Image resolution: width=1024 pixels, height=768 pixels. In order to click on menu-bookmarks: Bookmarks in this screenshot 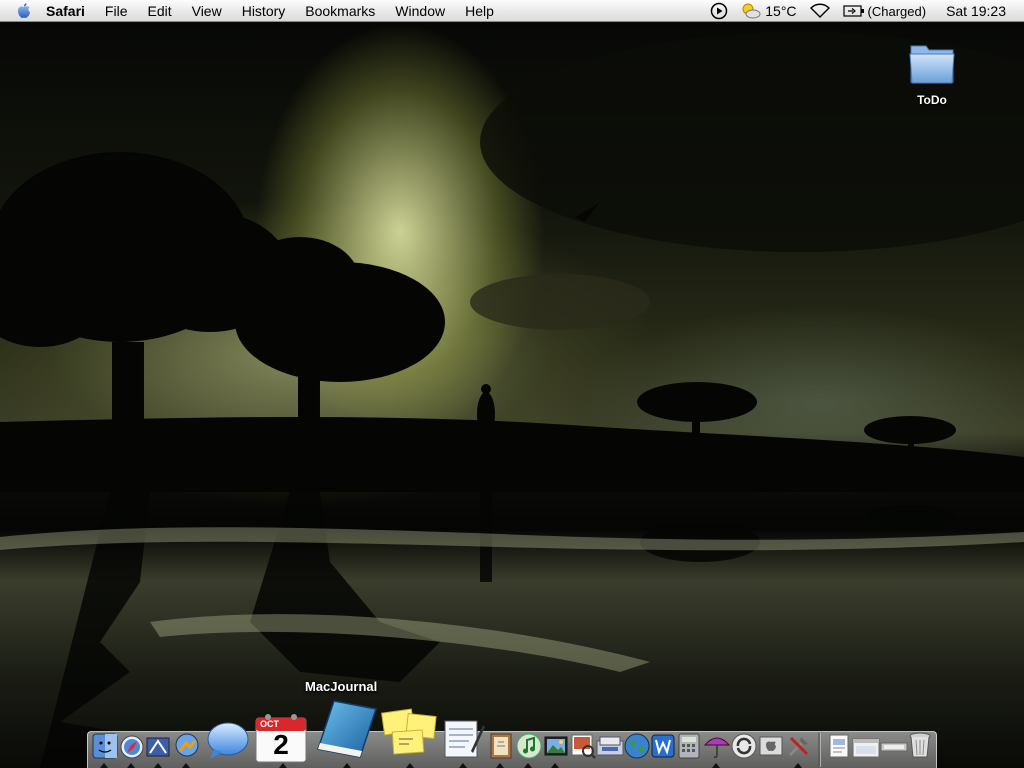, I will do `click(340, 11)`.